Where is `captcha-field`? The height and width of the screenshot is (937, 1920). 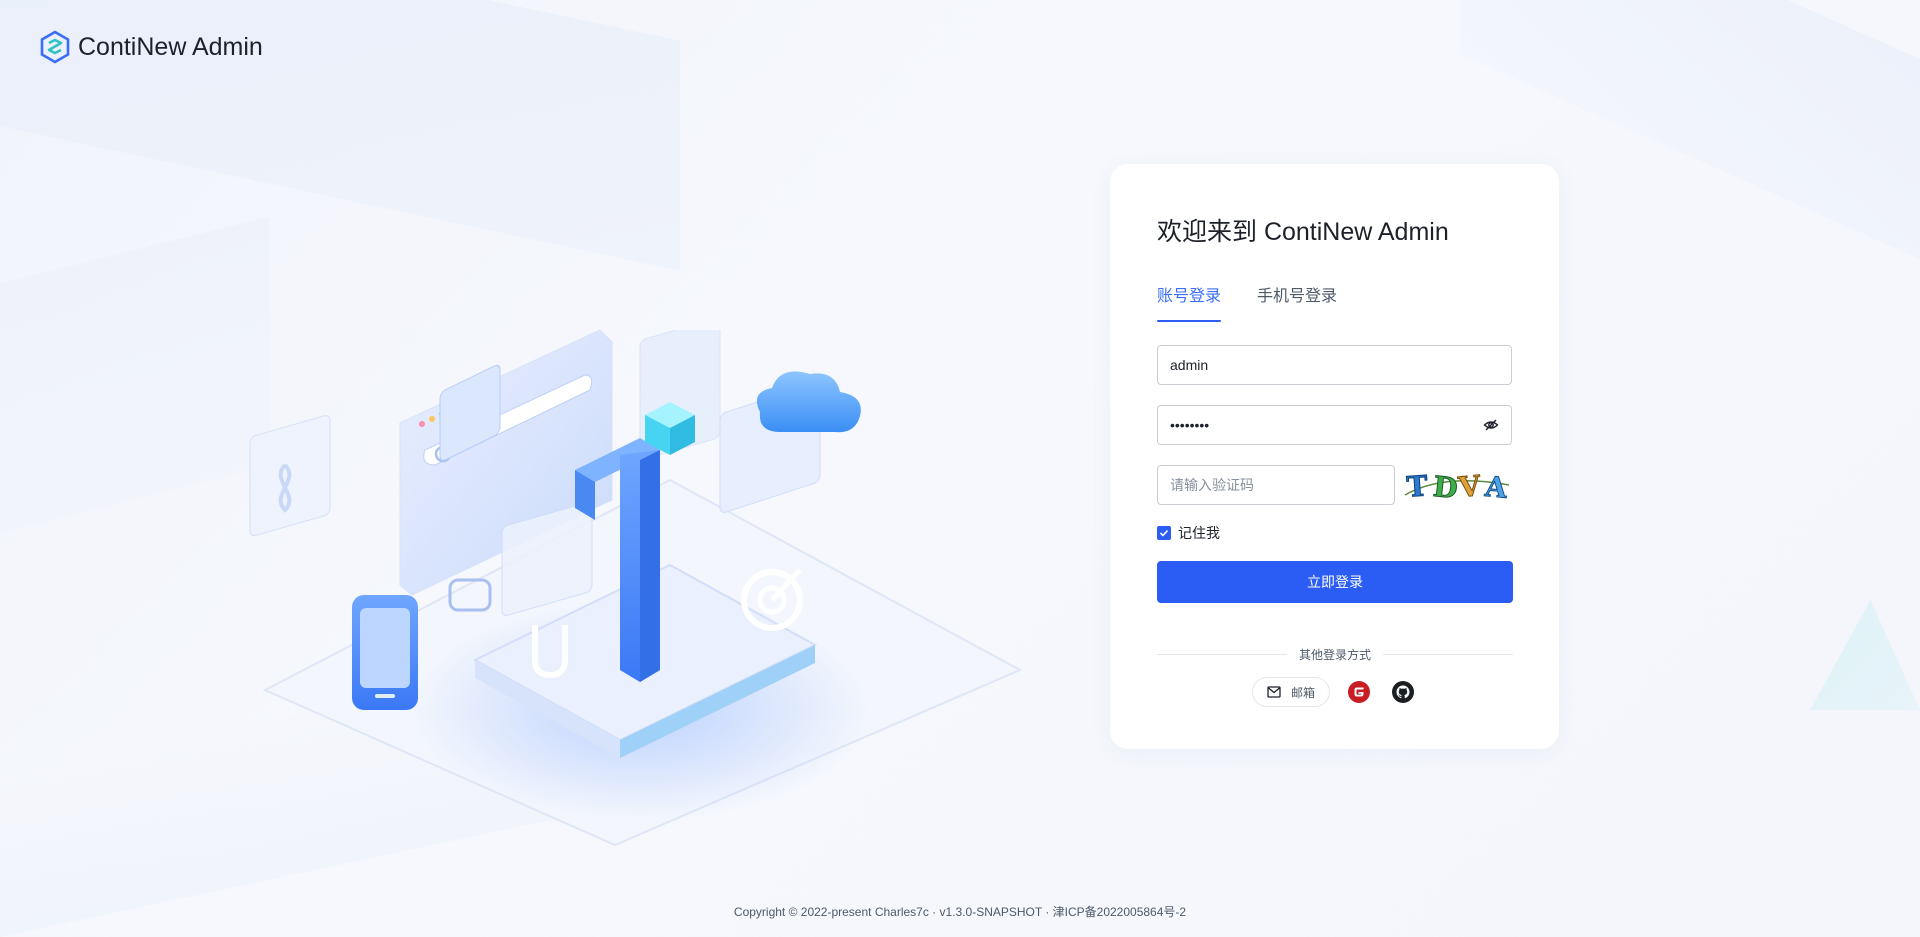 captcha-field is located at coordinates (1276, 485).